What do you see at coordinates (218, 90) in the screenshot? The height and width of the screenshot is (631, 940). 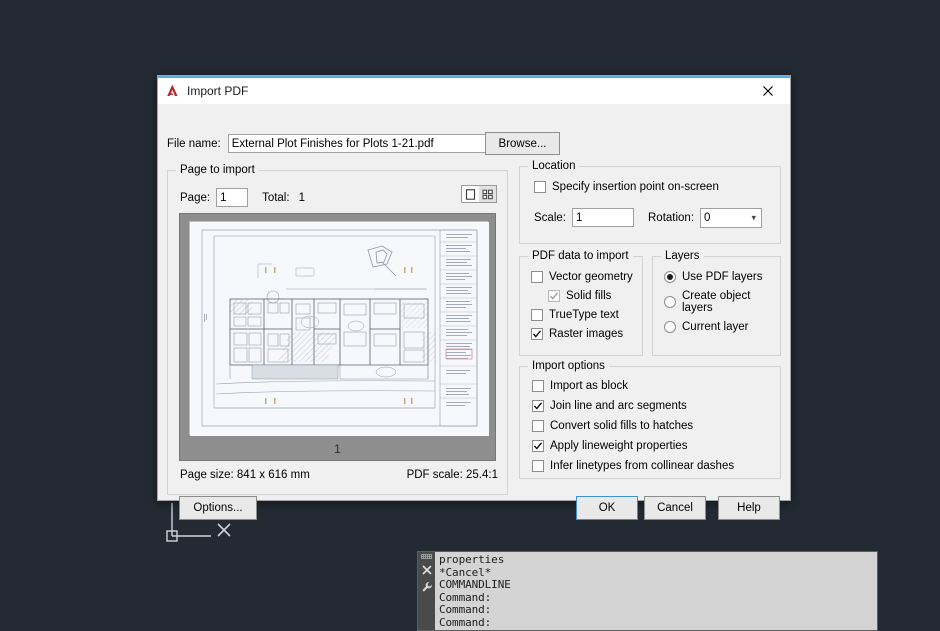 I see `dialog-title: Import PDF` at bounding box center [218, 90].